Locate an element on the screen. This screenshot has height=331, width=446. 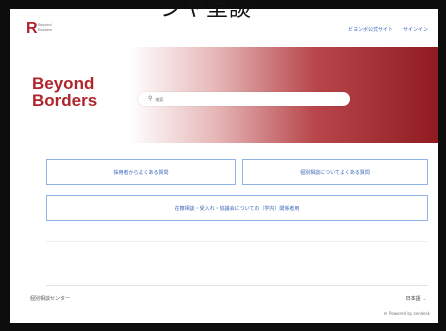
search-input is located at coordinates (245, 99).